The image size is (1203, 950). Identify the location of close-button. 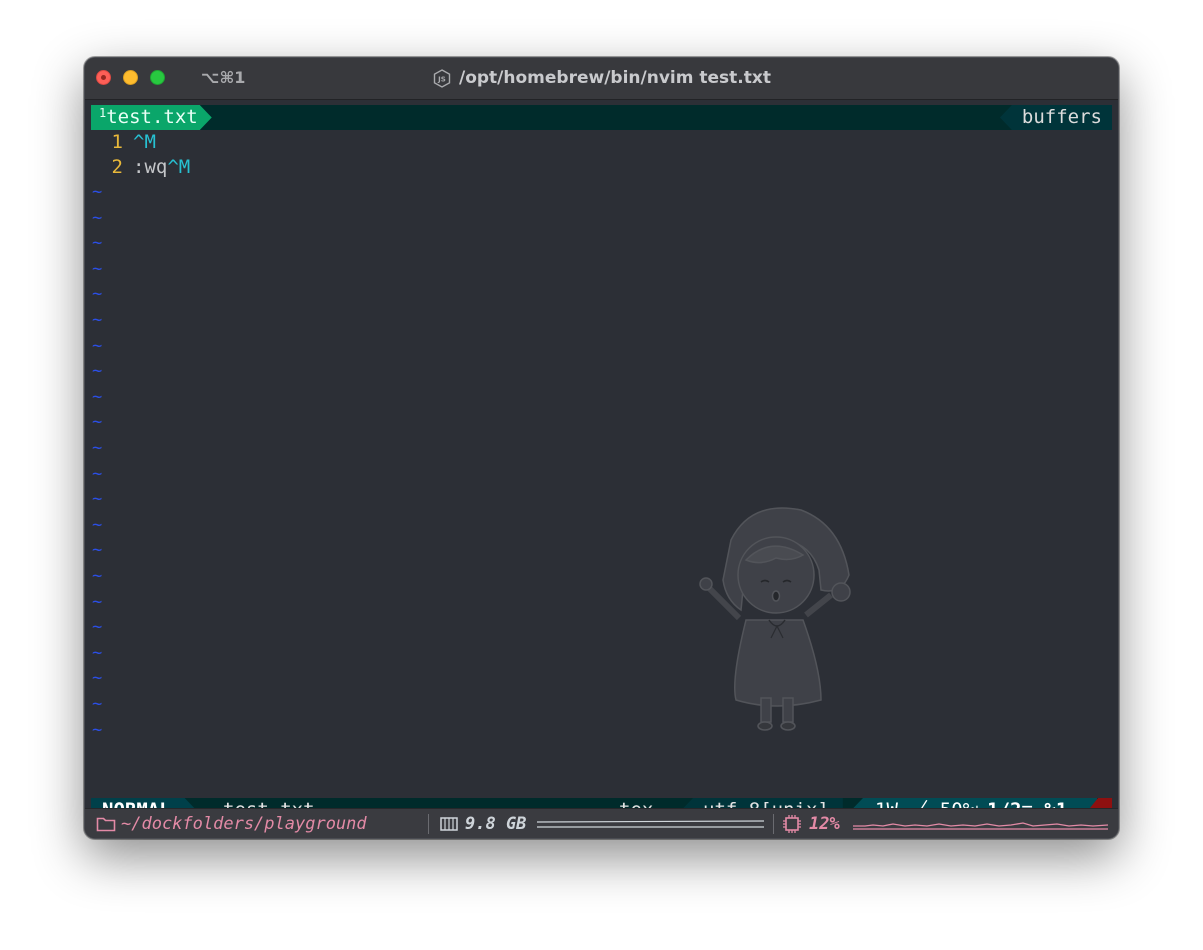
(103, 77).